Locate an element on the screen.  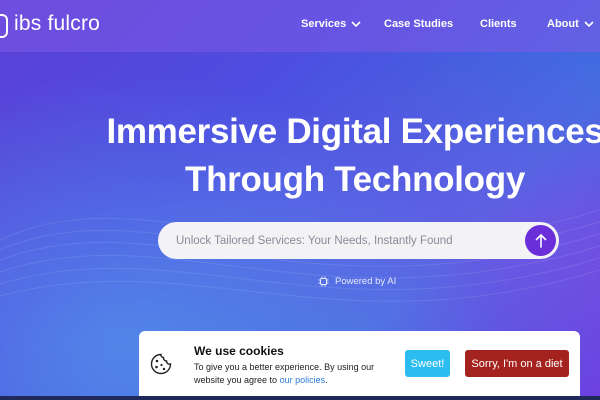
cookie-title: We use cookies is located at coordinates (239, 351).